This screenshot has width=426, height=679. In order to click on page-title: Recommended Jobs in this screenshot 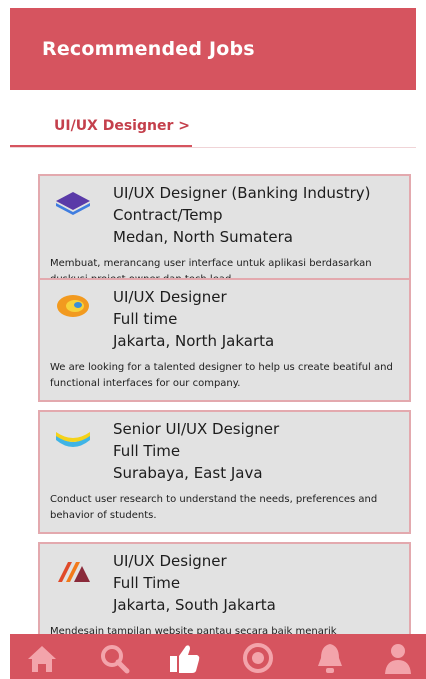, I will do `click(148, 49)`.